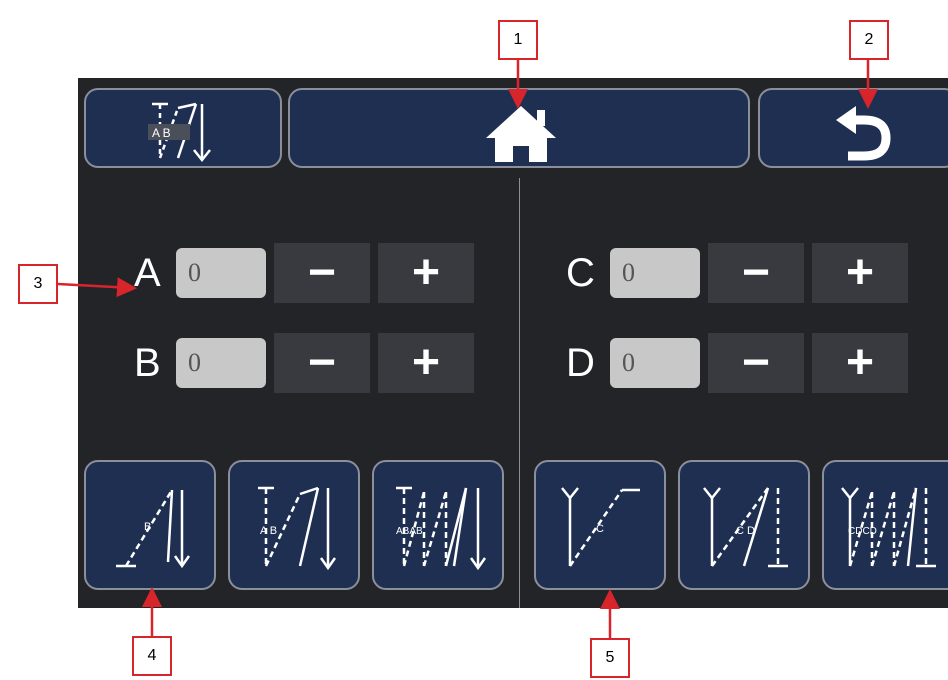 The width and height of the screenshot is (948, 680). Describe the element at coordinates (863, 133) in the screenshot. I see `back-undo-icon` at that location.